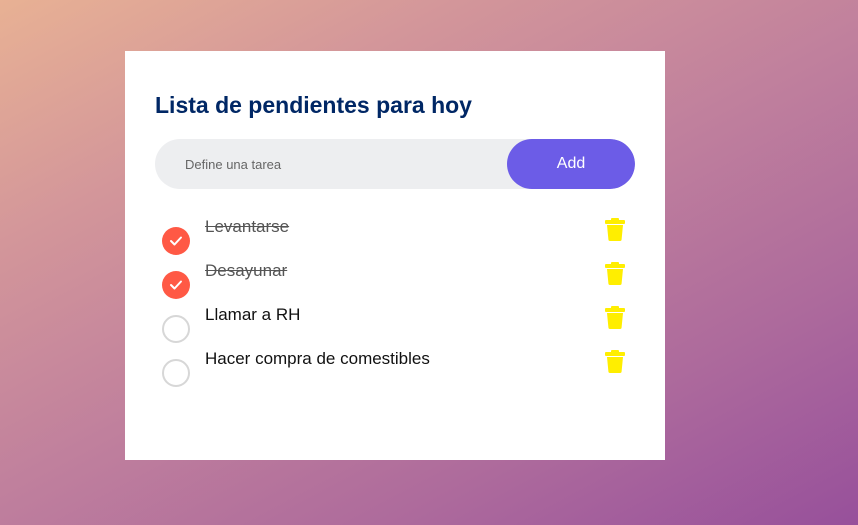 The height and width of the screenshot is (525, 858). What do you see at coordinates (395, 283) in the screenshot?
I see `list-item: Desayunar` at bounding box center [395, 283].